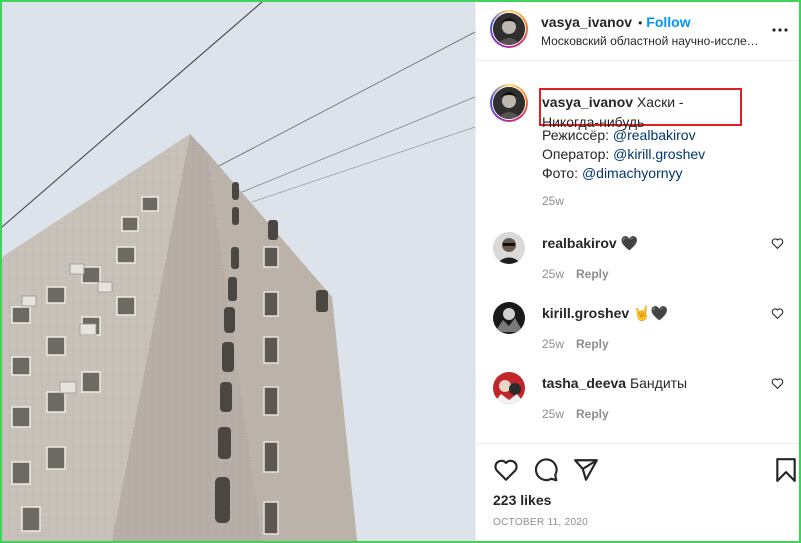  I want to click on credit-handle-link: @realbakirov, so click(654, 135).